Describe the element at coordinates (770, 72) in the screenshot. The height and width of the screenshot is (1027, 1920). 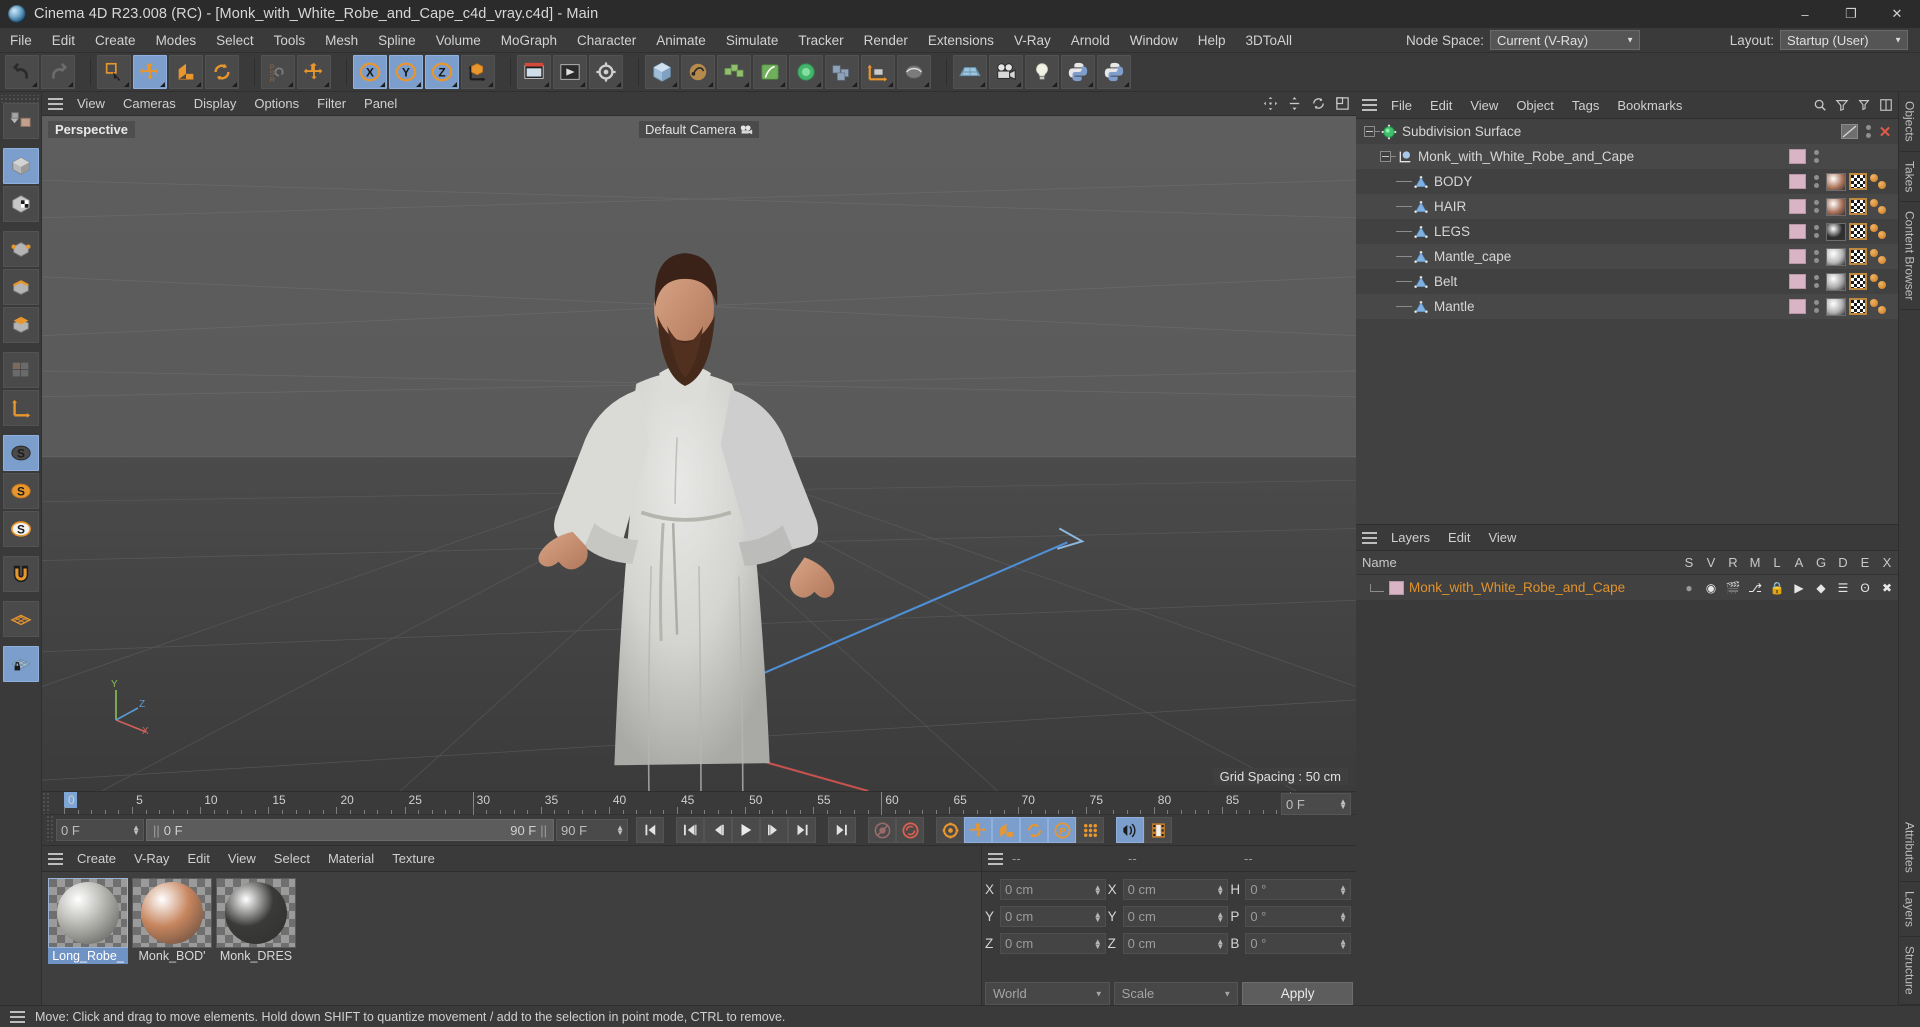
I see `bend-deformer-button` at that location.